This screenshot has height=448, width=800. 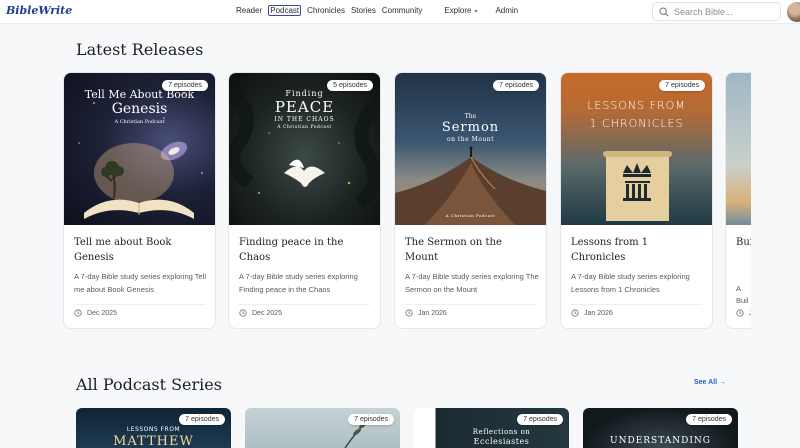 What do you see at coordinates (501, 432) in the screenshot?
I see `series-cover-line1: Reflections on` at bounding box center [501, 432].